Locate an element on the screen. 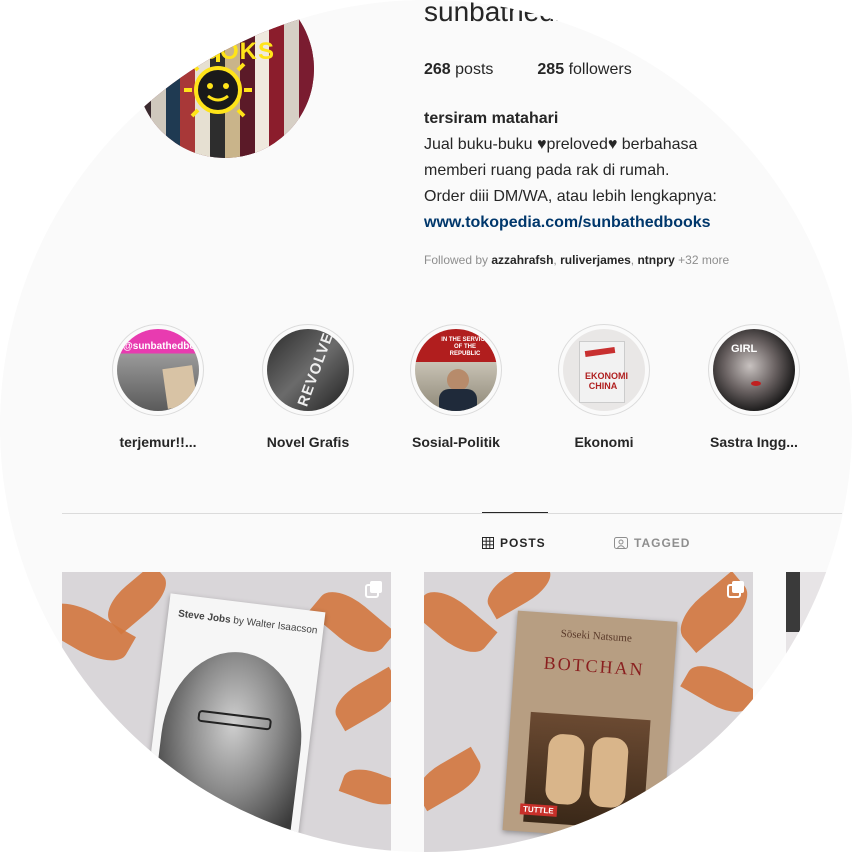  book-cover: Steve Jobs by Walter Isaacson is located at coordinates (234, 717).